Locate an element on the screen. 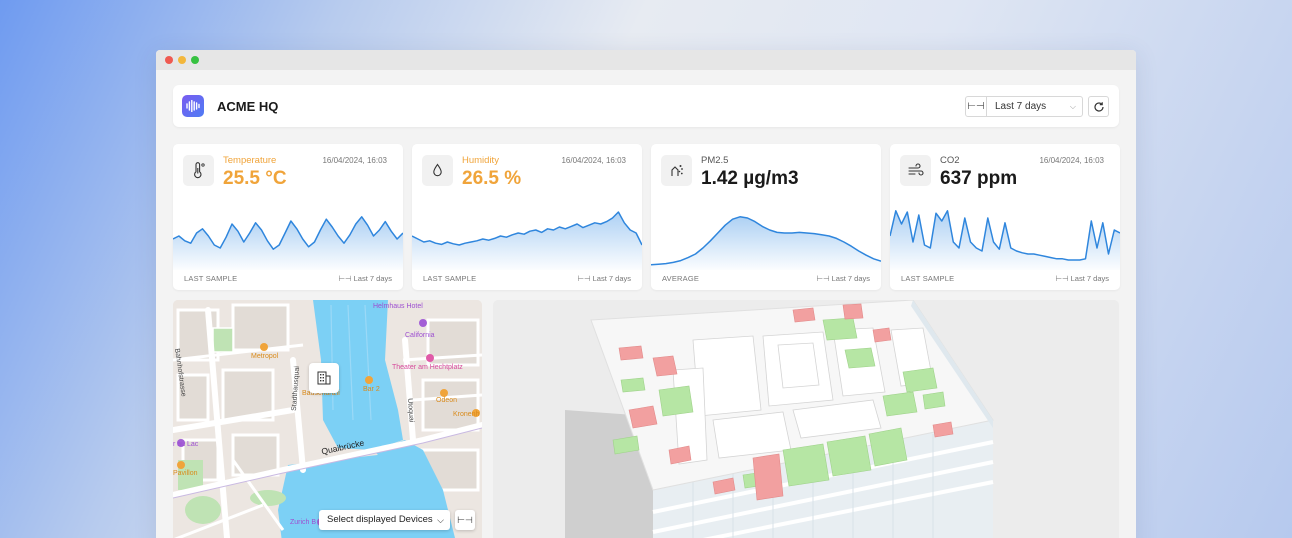 This screenshot has width=1292, height=538. pm25-card: PM2.5 1.42 µg/m3 AVERAGE ⊢⊣ Last 7 days is located at coordinates (766, 217).